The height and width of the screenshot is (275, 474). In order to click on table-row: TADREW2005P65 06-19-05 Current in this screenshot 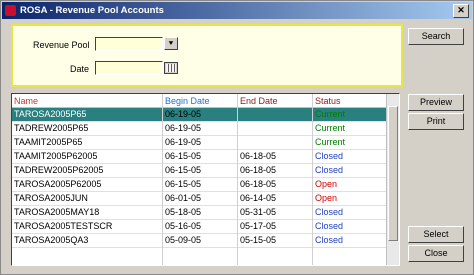, I will do `click(200, 129)`.